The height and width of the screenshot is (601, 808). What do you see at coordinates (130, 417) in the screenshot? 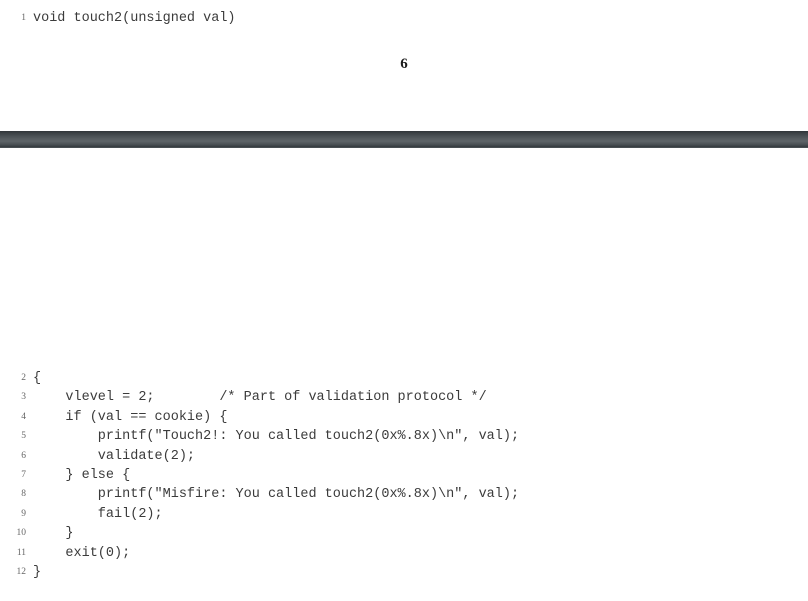
I see `code-line-text: if (val == cookie) {` at bounding box center [130, 417].